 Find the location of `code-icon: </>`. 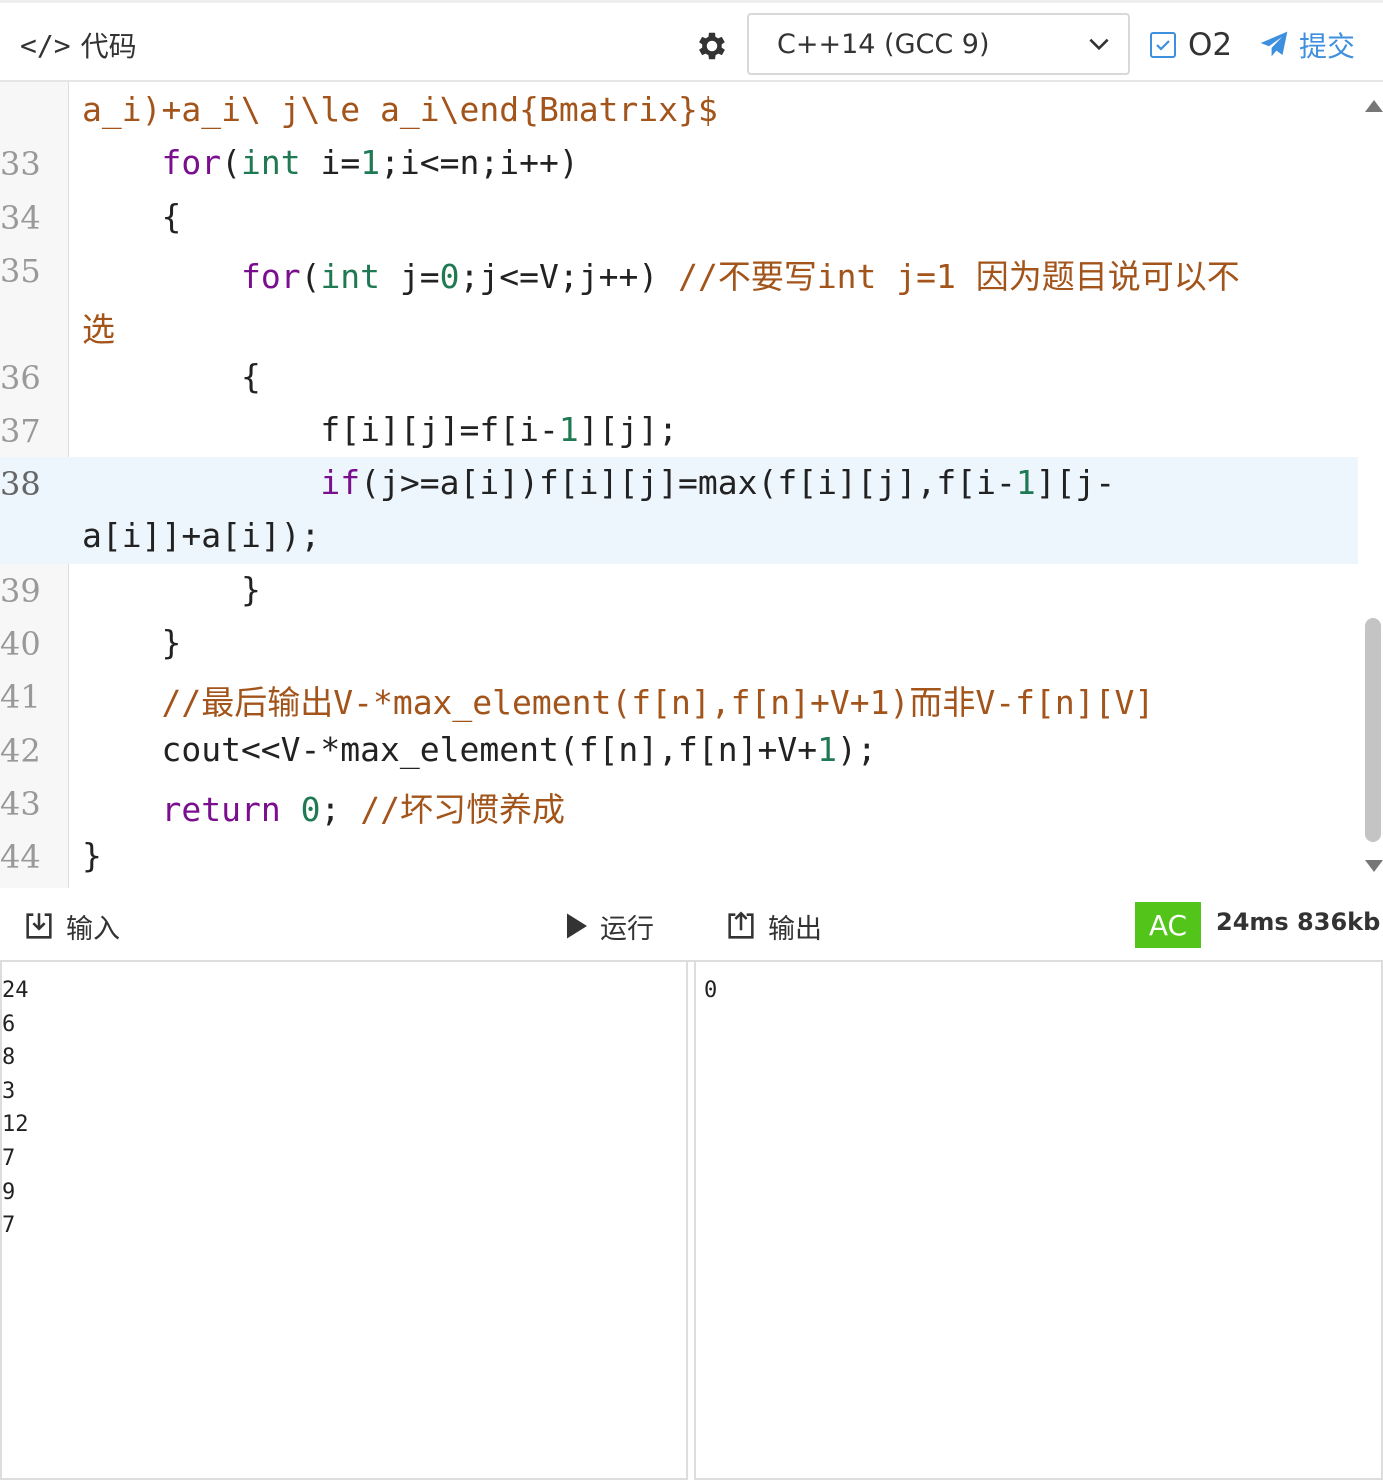

code-icon: </> is located at coordinates (45, 45).